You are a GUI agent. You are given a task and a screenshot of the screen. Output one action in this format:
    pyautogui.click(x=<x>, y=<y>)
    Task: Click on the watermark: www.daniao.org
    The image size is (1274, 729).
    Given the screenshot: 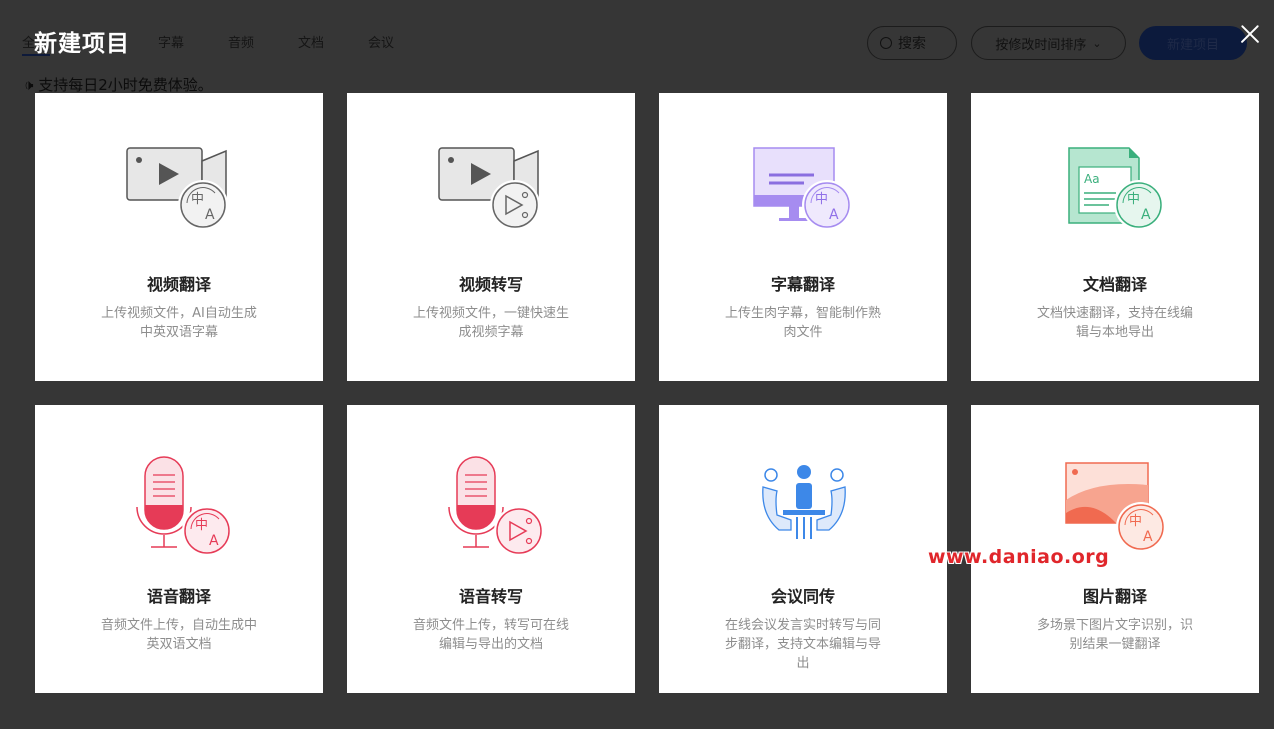 What is the action you would take?
    pyautogui.click(x=1019, y=557)
    